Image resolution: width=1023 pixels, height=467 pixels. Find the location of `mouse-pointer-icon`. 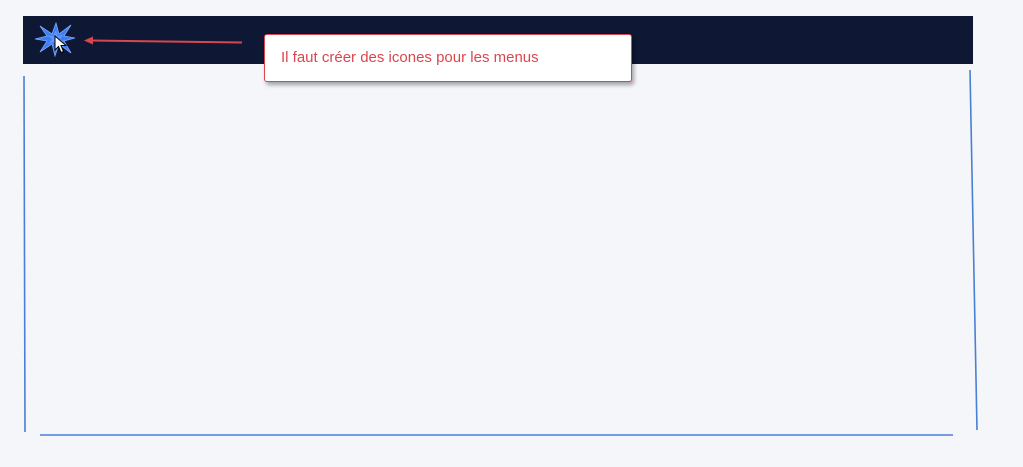

mouse-pointer-icon is located at coordinates (61, 44).